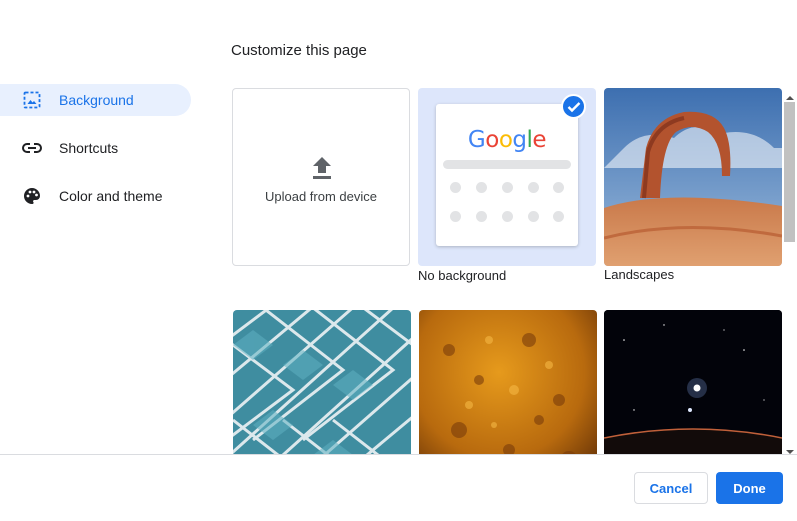 The width and height of the screenshot is (797, 521). What do you see at coordinates (462, 275) in the screenshot?
I see `no-background-label: No background` at bounding box center [462, 275].